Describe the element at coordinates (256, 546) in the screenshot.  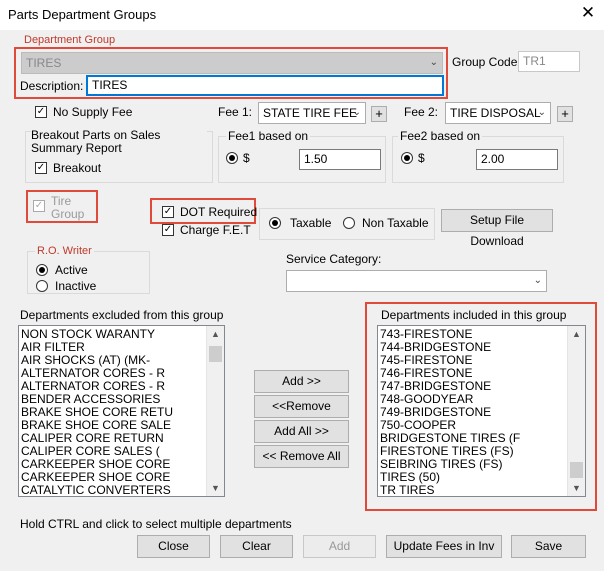
I see `clear-button: Clear` at that location.